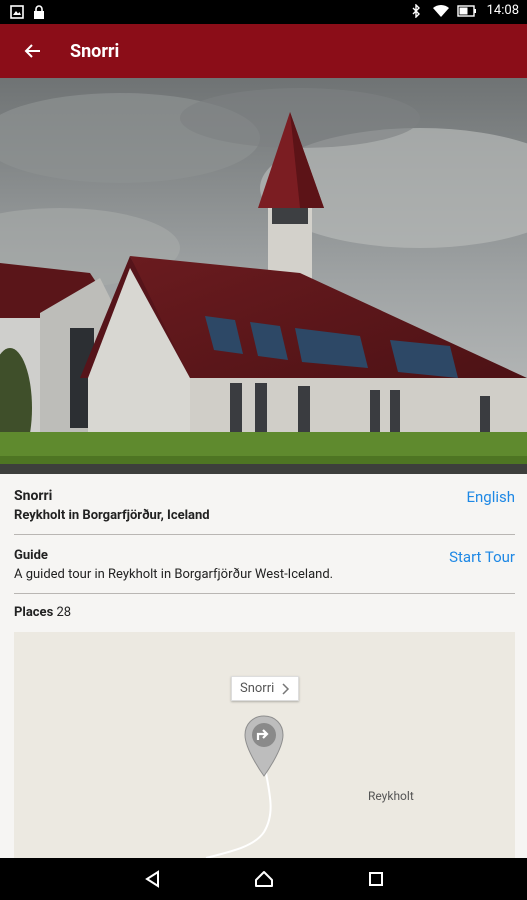 This screenshot has width=527, height=900. I want to click on navigation-bar, so click(263, 879).